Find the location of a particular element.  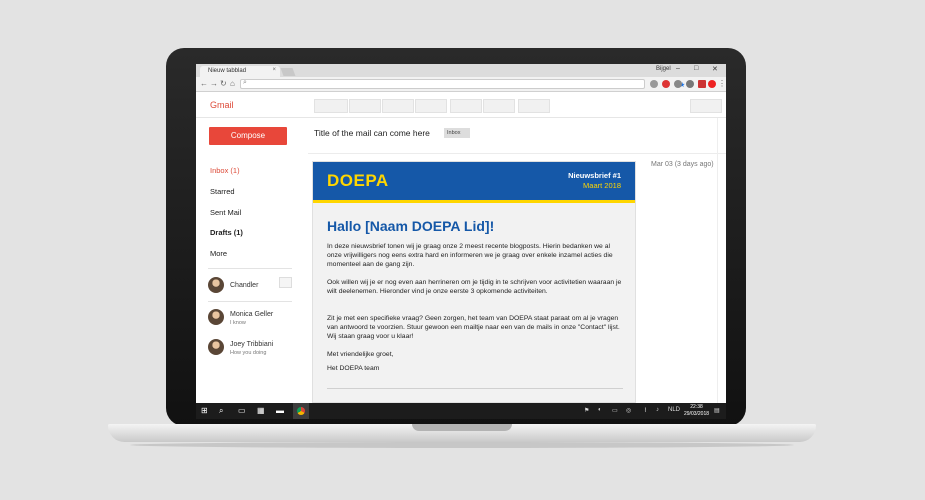

nav-starred: Starred is located at coordinates (222, 191).